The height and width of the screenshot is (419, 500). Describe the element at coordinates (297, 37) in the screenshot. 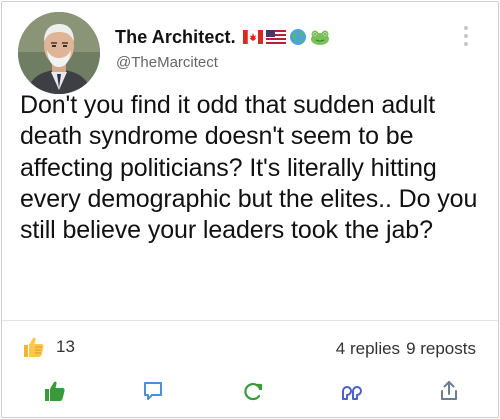

I see `globe-icon` at that location.